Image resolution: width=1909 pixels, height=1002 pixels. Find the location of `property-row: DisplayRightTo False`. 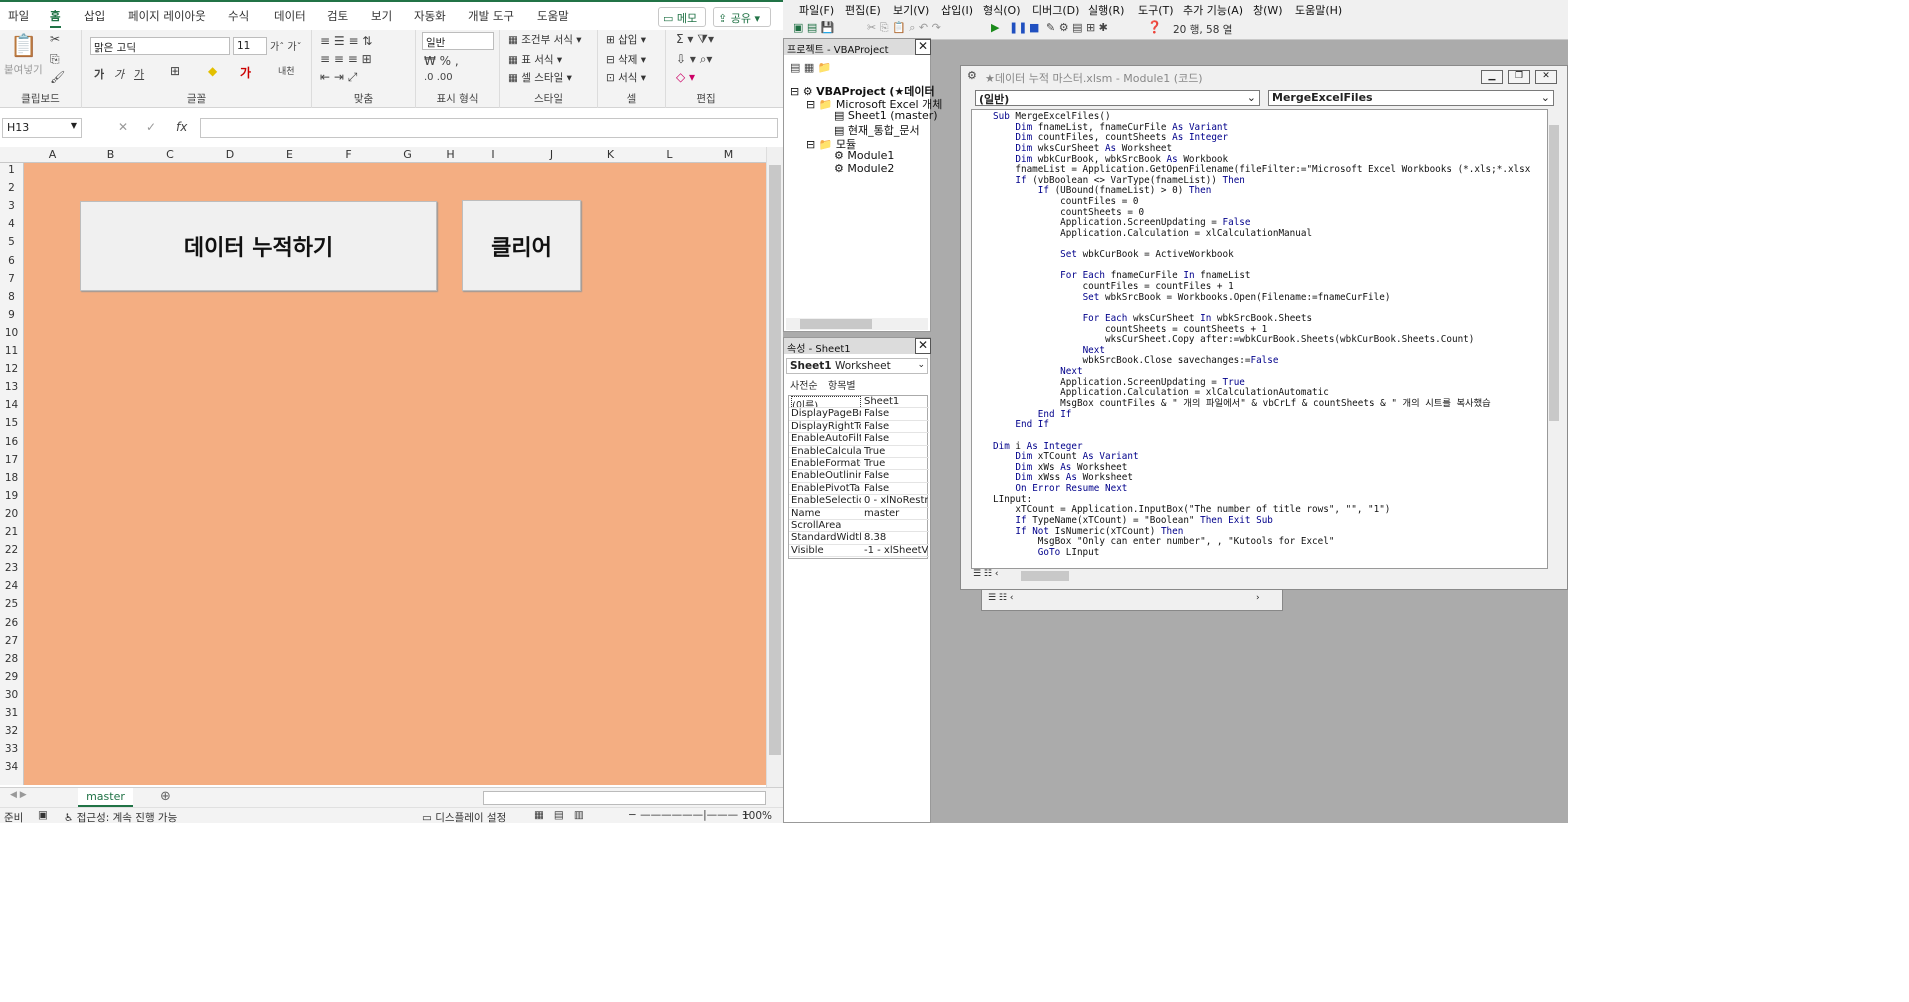

property-row: DisplayRightTo False is located at coordinates (859, 427).